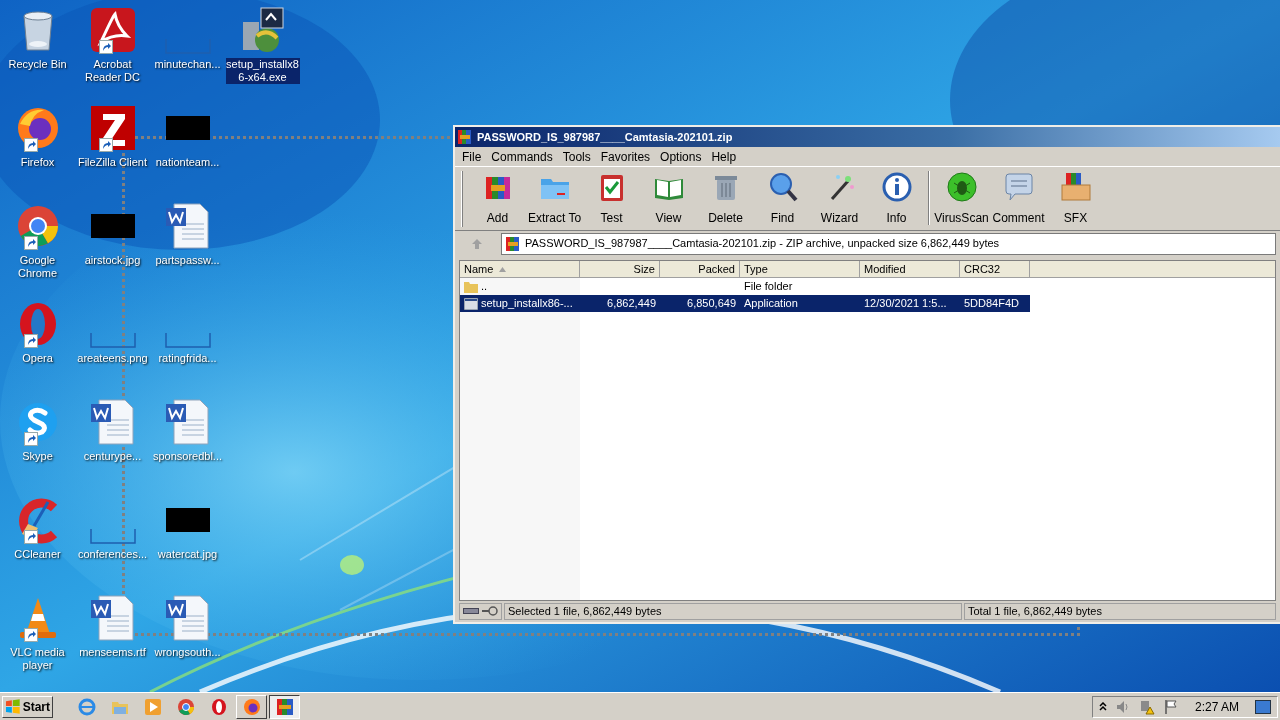 The width and height of the screenshot is (1280, 720). I want to click on table-cell-text: File folder, so click(768, 287).